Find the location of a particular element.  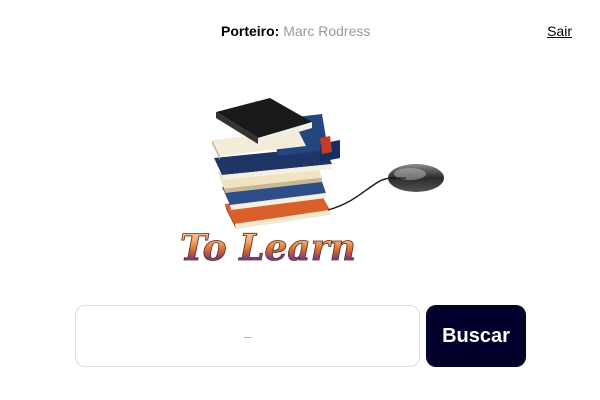

user-info: Porteiro: Marc Rodress is located at coordinates (295, 31).